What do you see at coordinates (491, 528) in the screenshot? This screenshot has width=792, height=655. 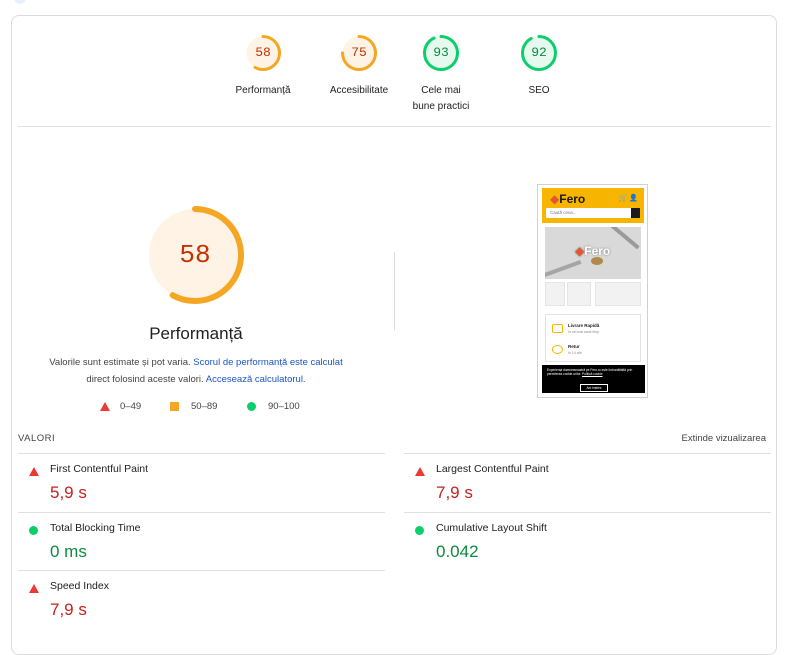 I see `metric-name: Cumulative Layout Shift` at bounding box center [491, 528].